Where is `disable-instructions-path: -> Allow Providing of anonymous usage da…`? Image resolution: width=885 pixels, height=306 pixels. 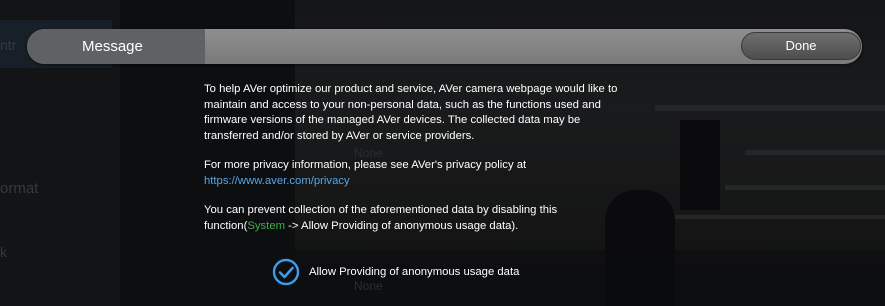
disable-instructions-path: -> Allow Providing of anonymous usage da… is located at coordinates (402, 225).